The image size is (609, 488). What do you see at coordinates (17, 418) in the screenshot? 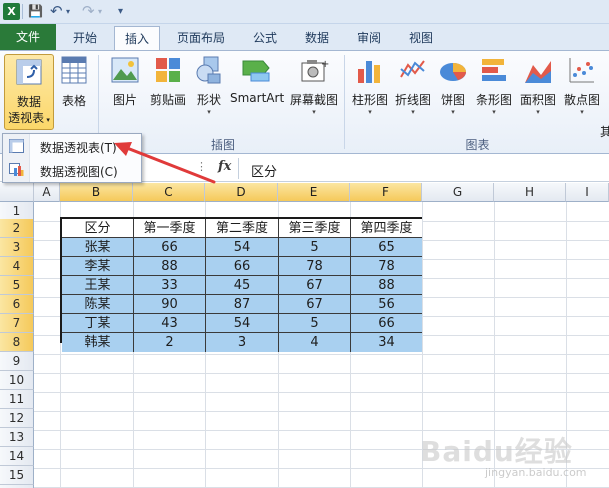
I see `row-header: 12` at bounding box center [17, 418].